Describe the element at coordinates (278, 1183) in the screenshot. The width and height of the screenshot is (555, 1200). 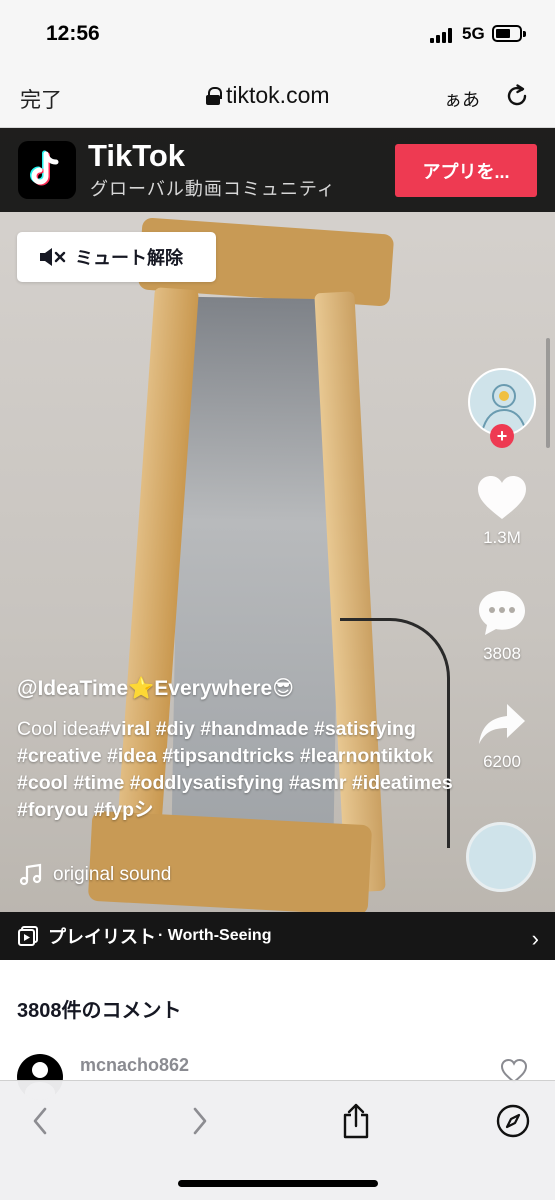
I see `home-indicator` at that location.